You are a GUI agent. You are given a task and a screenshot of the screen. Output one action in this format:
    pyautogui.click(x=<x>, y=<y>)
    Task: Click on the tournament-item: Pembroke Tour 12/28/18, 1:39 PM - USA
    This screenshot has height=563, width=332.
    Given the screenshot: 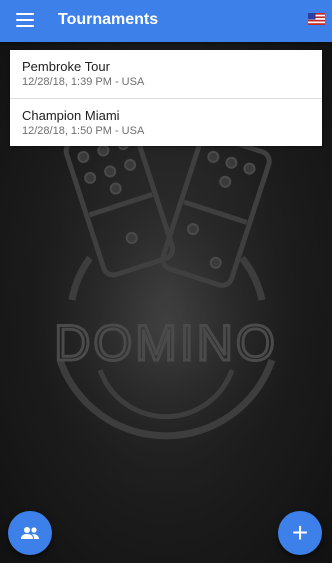 What is the action you would take?
    pyautogui.click(x=166, y=74)
    